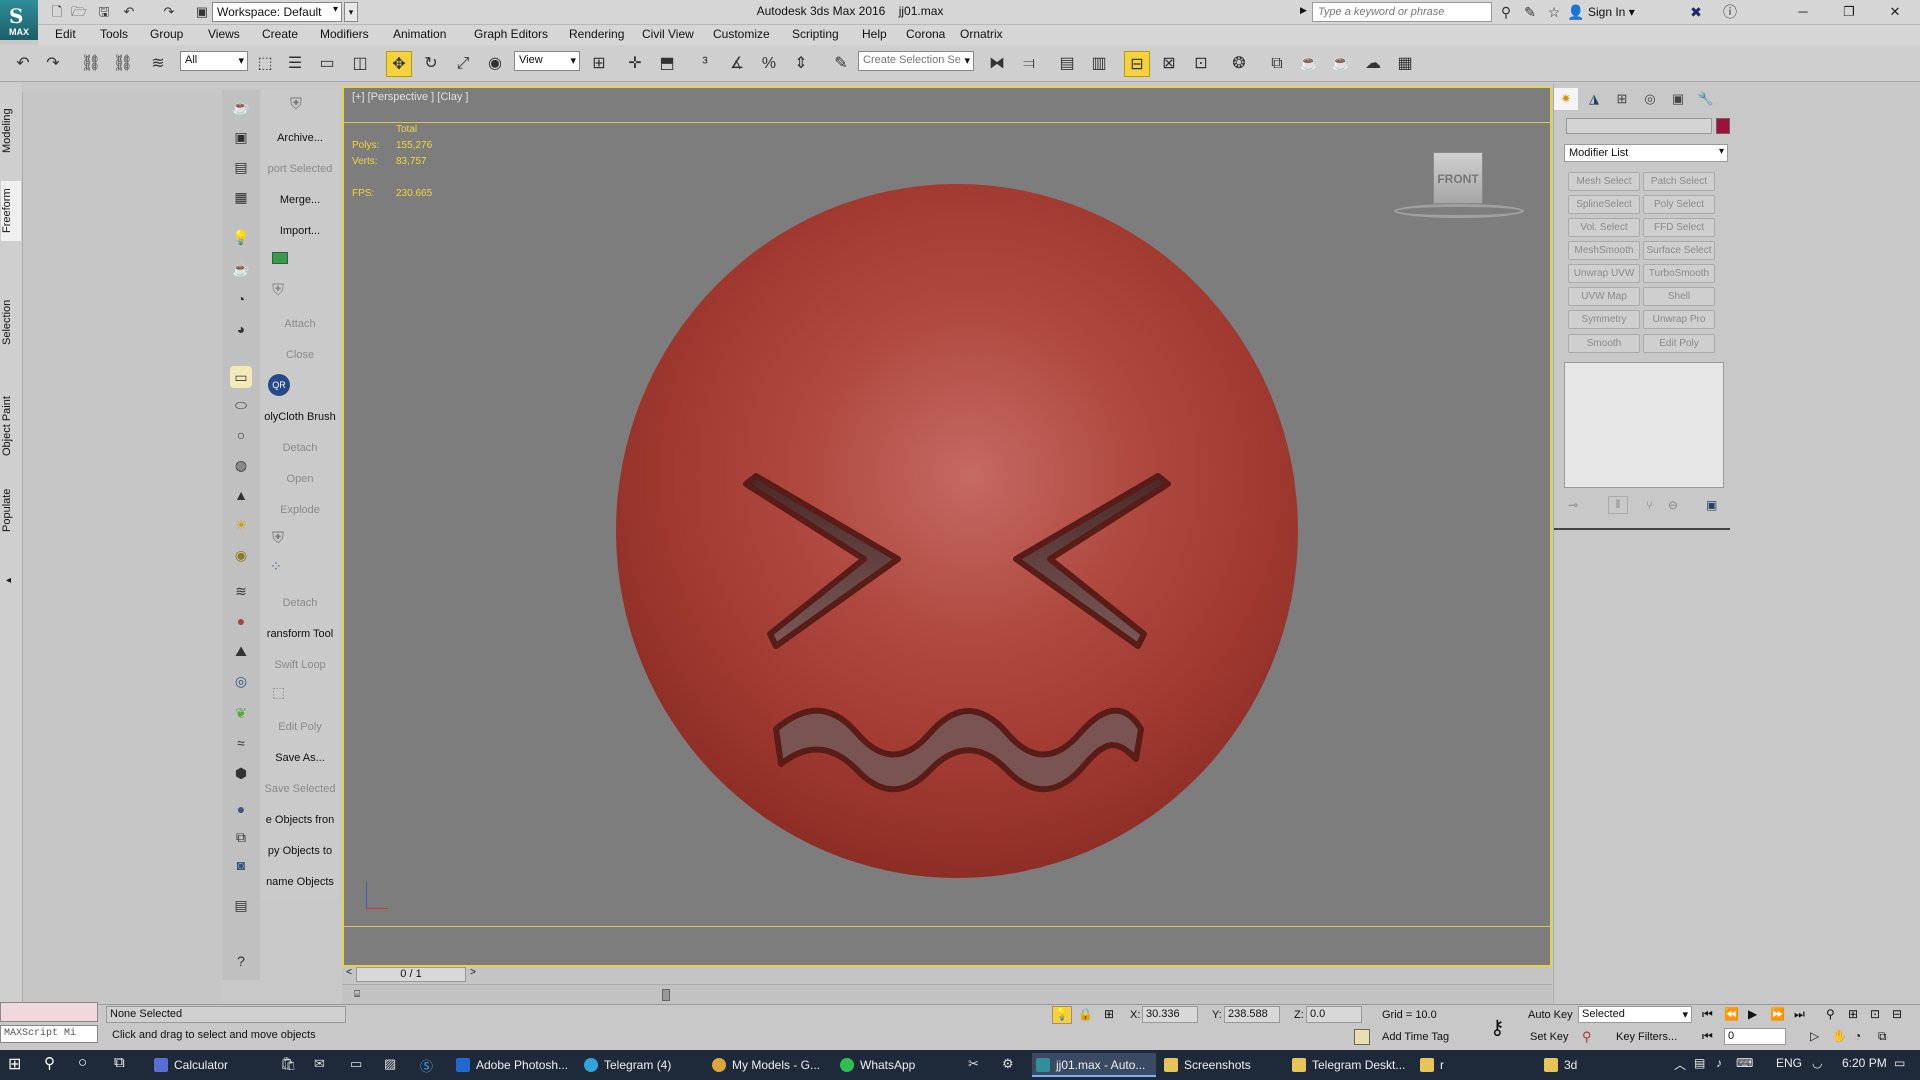 This screenshot has width=1920, height=1080. I want to click on set-key-icon: ⚷, so click(1497, 1027).